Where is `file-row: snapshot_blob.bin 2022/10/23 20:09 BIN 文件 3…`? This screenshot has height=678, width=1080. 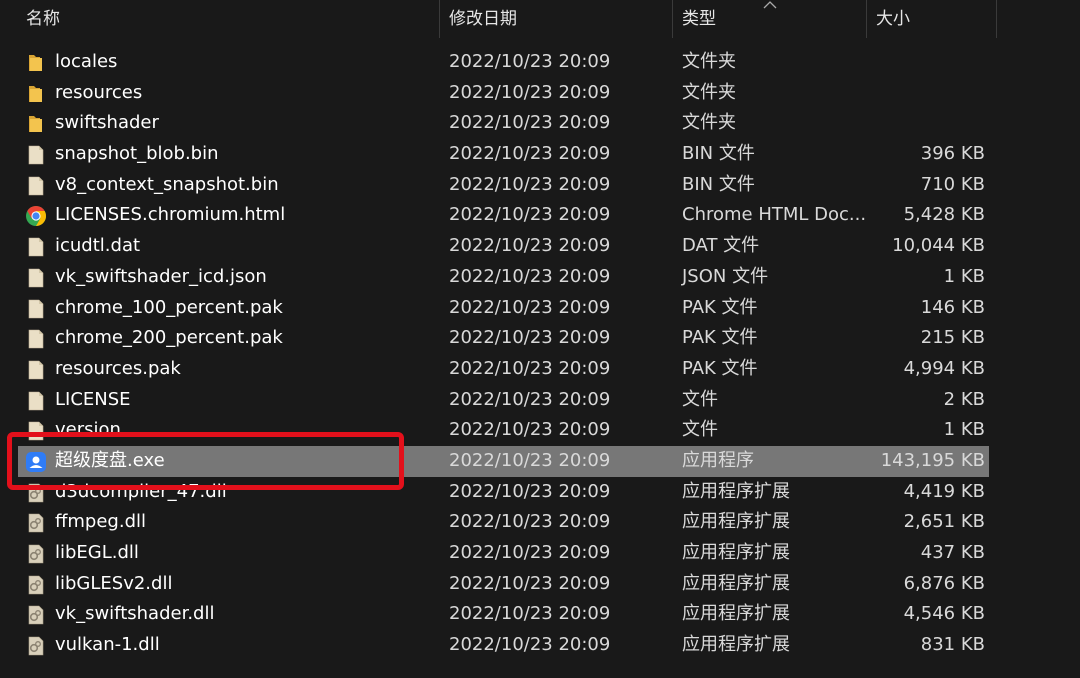 file-row: snapshot_blob.bin 2022/10/23 20:09 BIN 文件 3… is located at coordinates (540, 154).